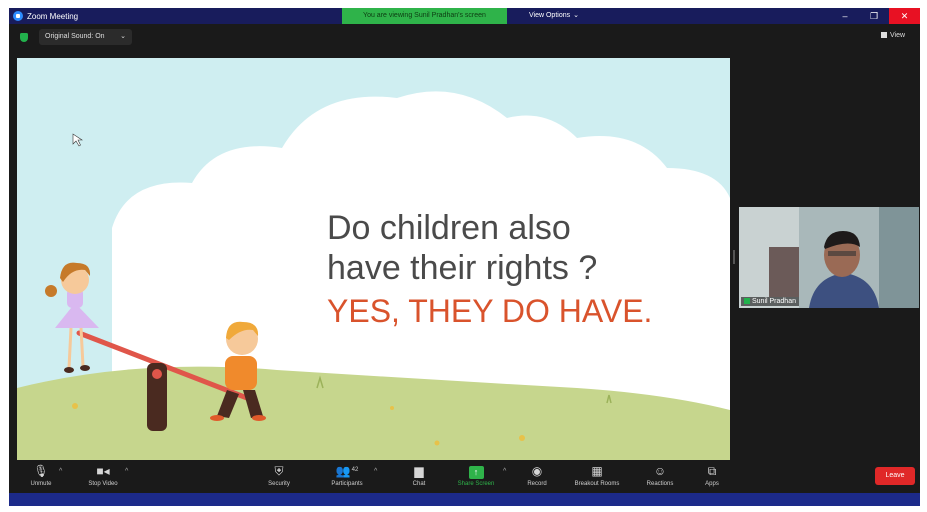 The image size is (927, 512). I want to click on maximize-button: ❐, so click(874, 16).